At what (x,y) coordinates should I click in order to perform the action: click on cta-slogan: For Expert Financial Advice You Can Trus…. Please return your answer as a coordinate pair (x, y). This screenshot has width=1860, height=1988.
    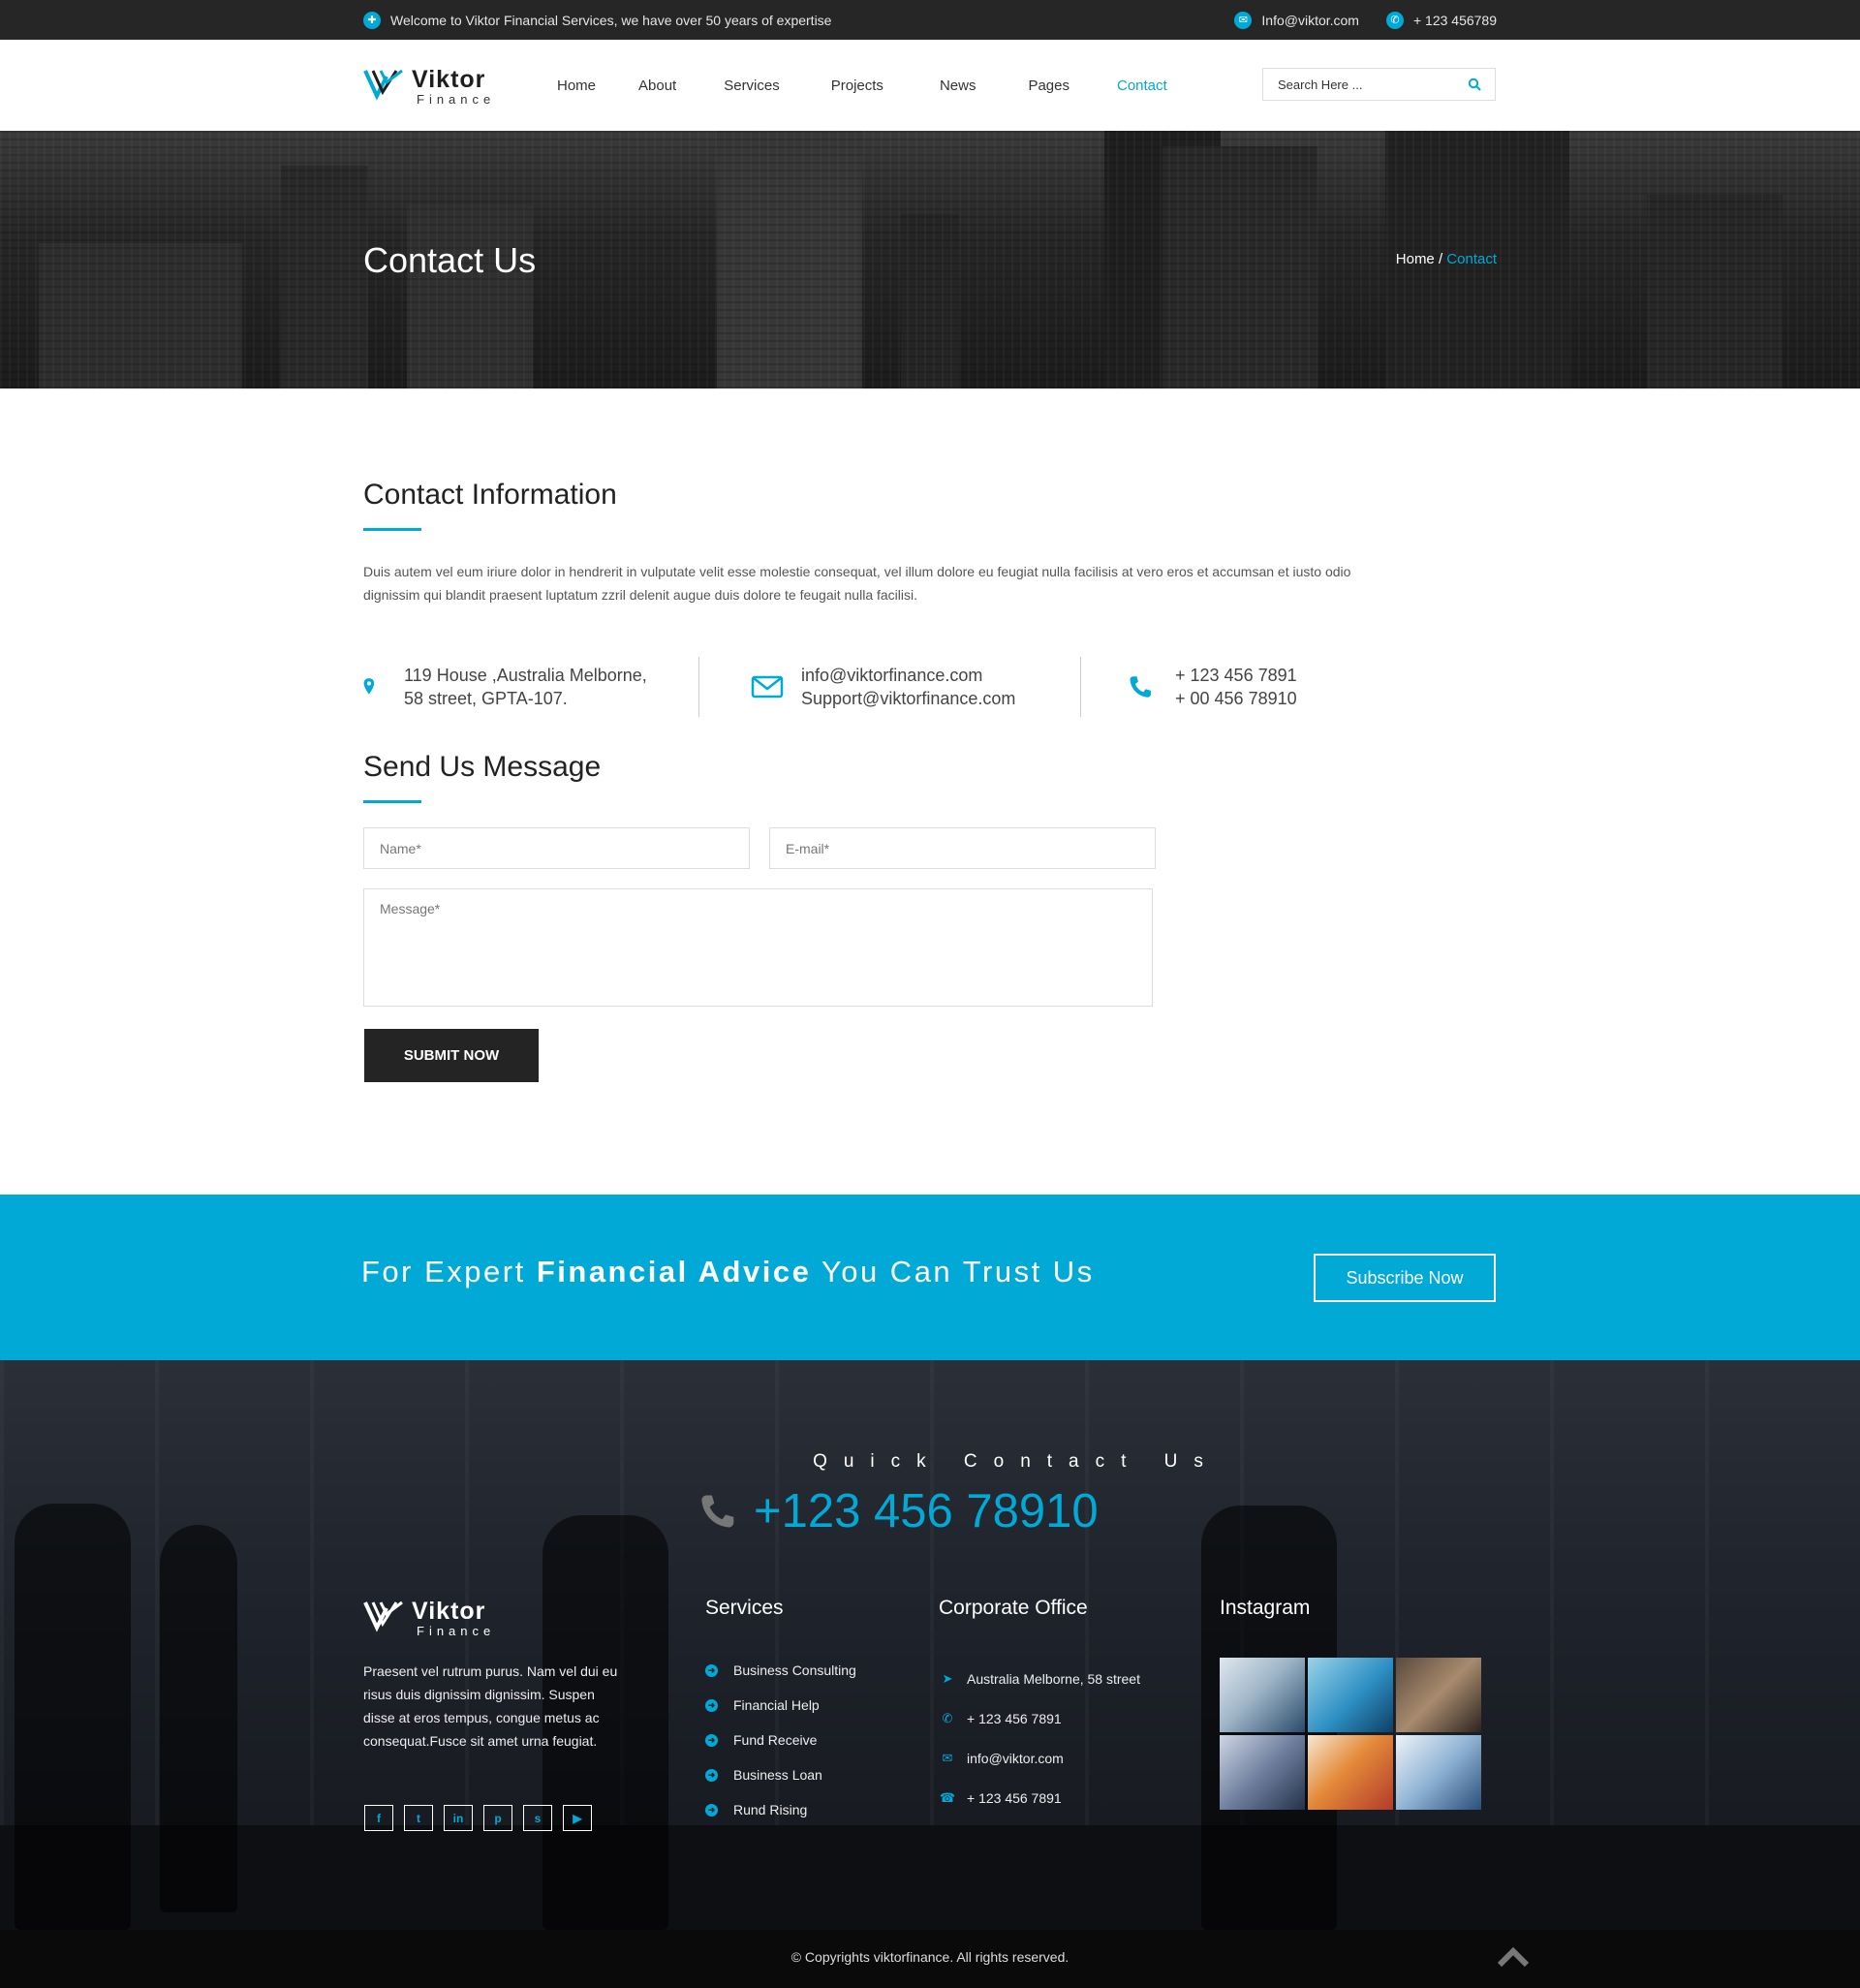
    Looking at the image, I should click on (728, 1272).